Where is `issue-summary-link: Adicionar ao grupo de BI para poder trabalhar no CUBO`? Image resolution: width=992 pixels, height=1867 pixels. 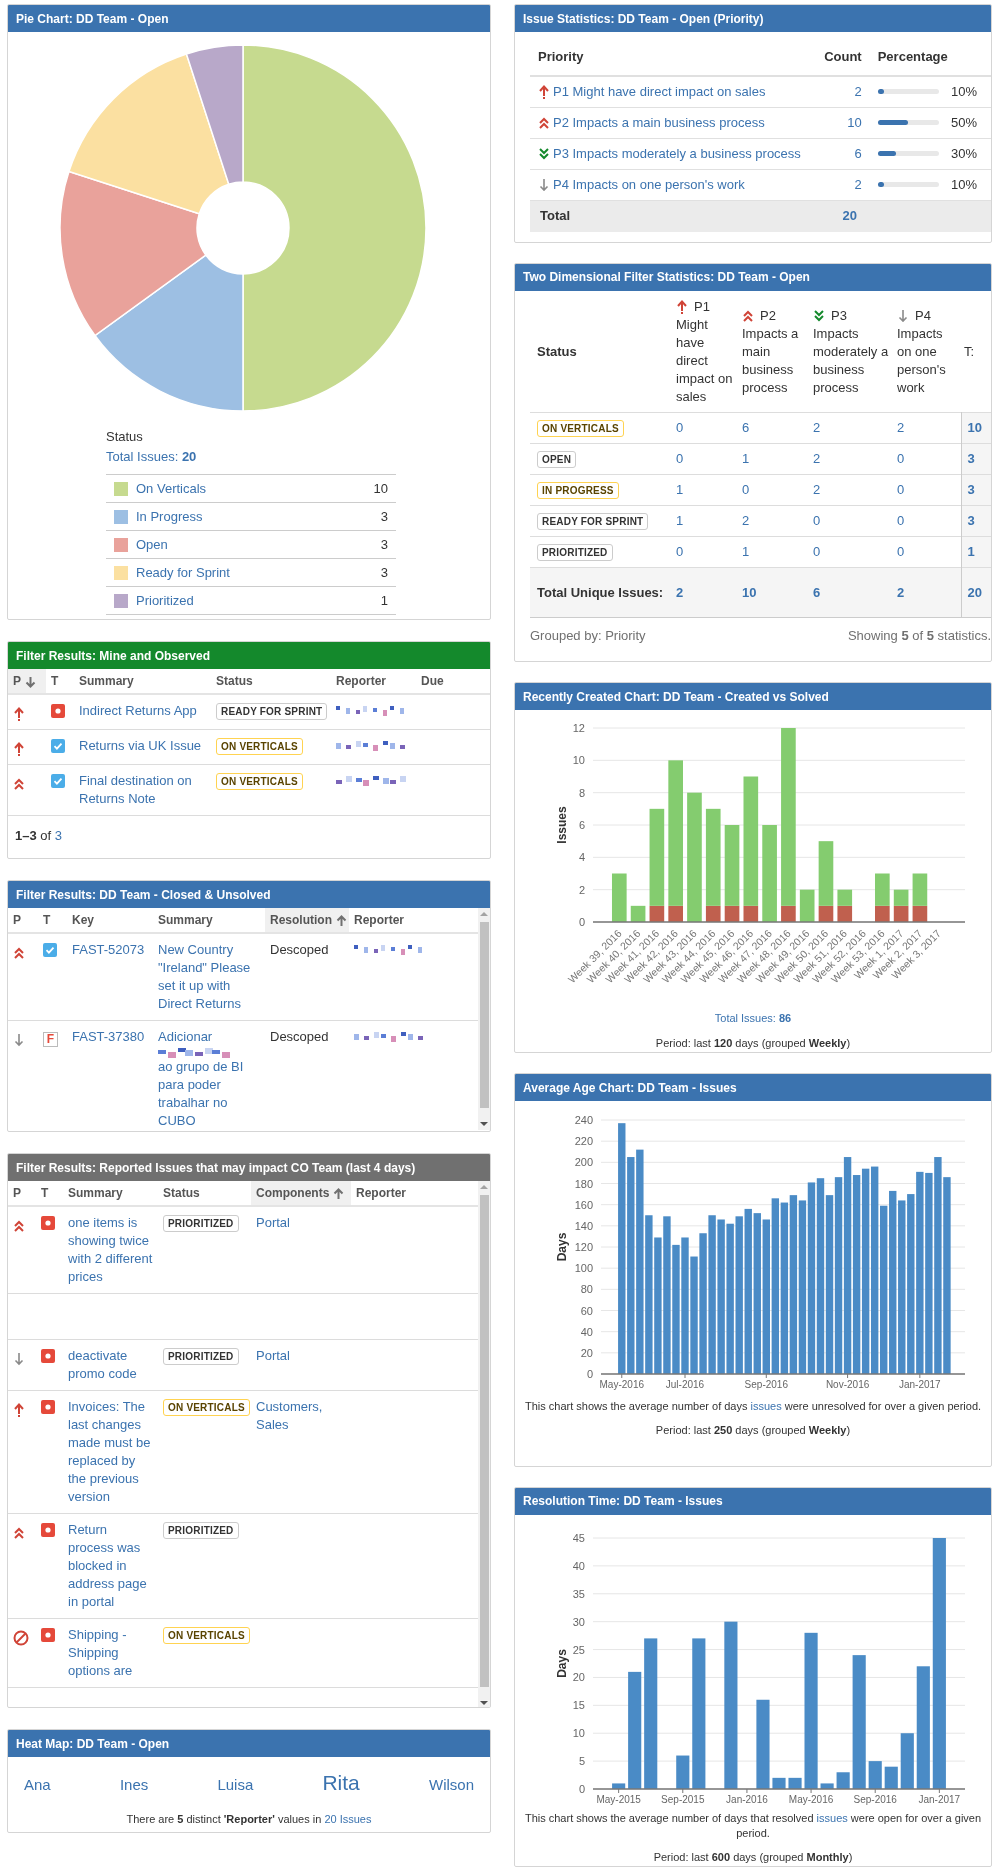
issue-summary-link: Adicionar ao grupo de BI para poder trabalhar no CUBO is located at coordinates (209, 1079).